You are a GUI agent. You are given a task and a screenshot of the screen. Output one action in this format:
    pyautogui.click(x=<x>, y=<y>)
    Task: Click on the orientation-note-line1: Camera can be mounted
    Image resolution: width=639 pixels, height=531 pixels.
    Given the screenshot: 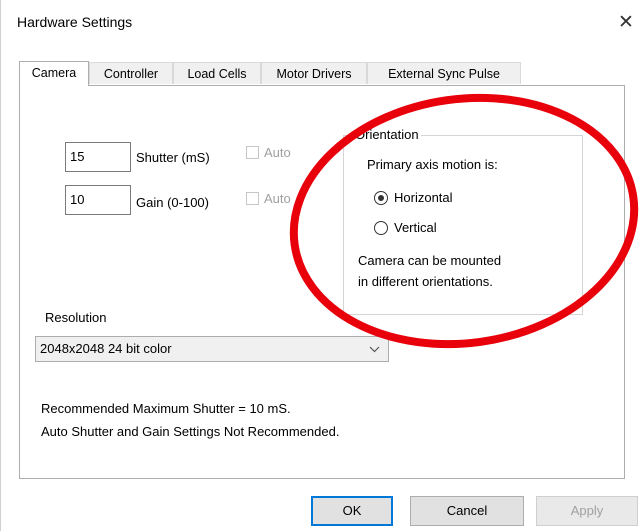 What is the action you would take?
    pyautogui.click(x=430, y=260)
    